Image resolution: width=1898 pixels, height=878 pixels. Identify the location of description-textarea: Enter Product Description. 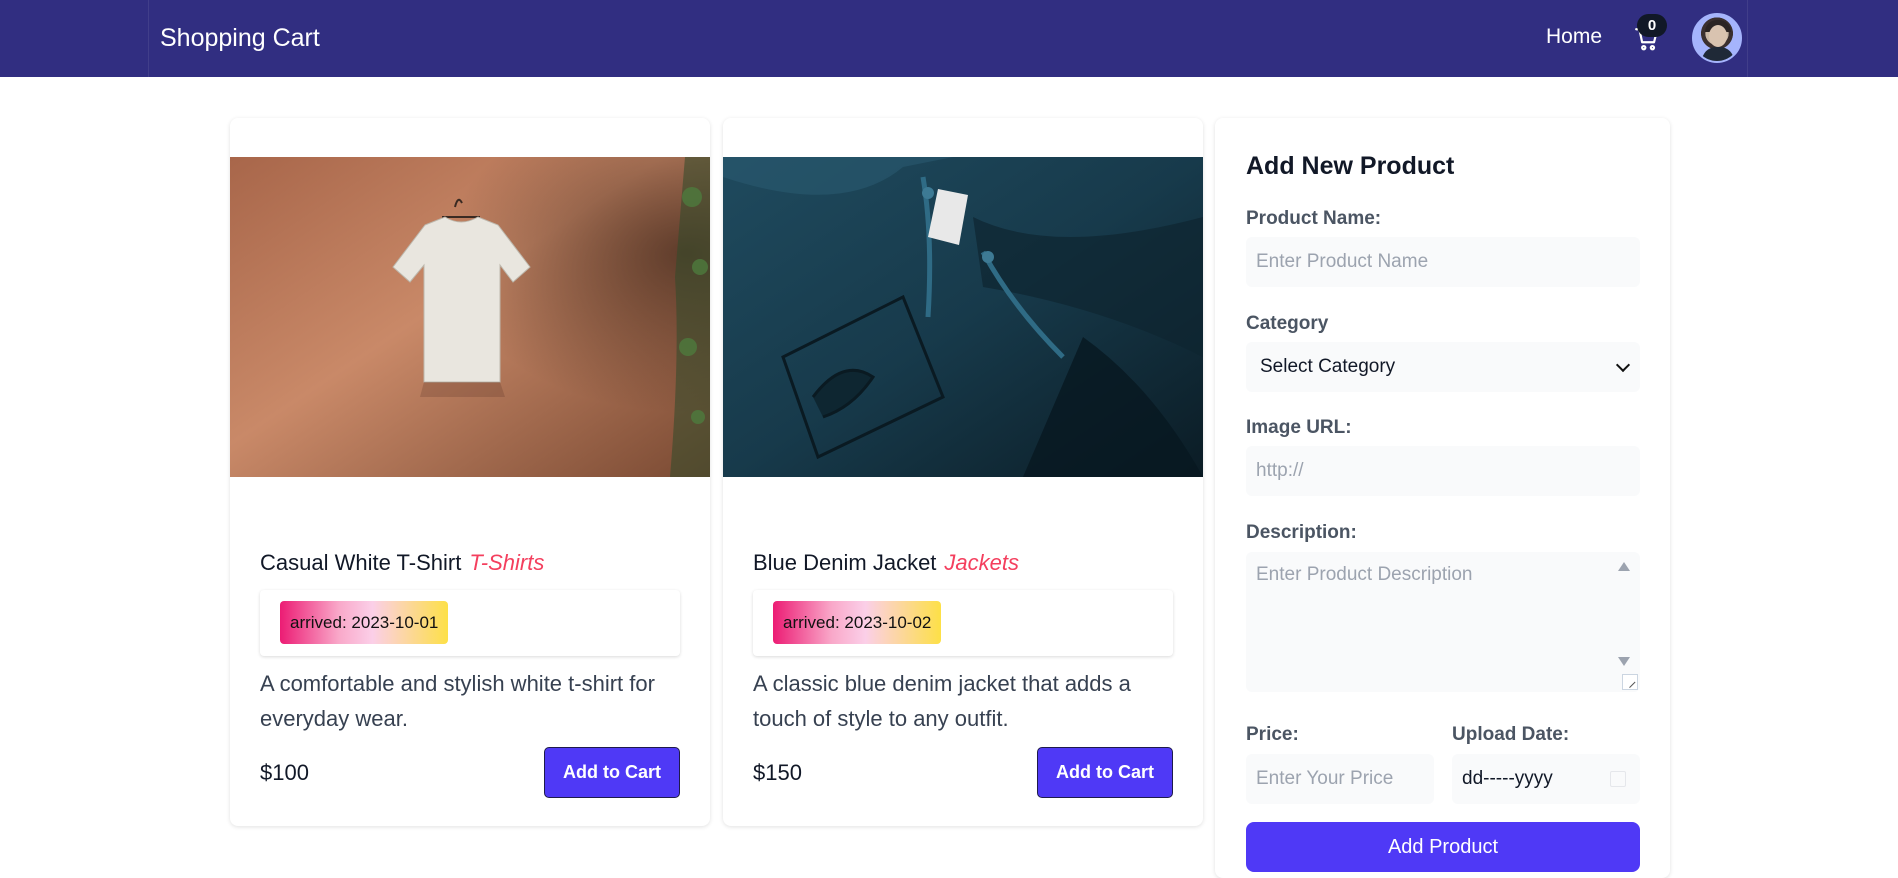
(1443, 622).